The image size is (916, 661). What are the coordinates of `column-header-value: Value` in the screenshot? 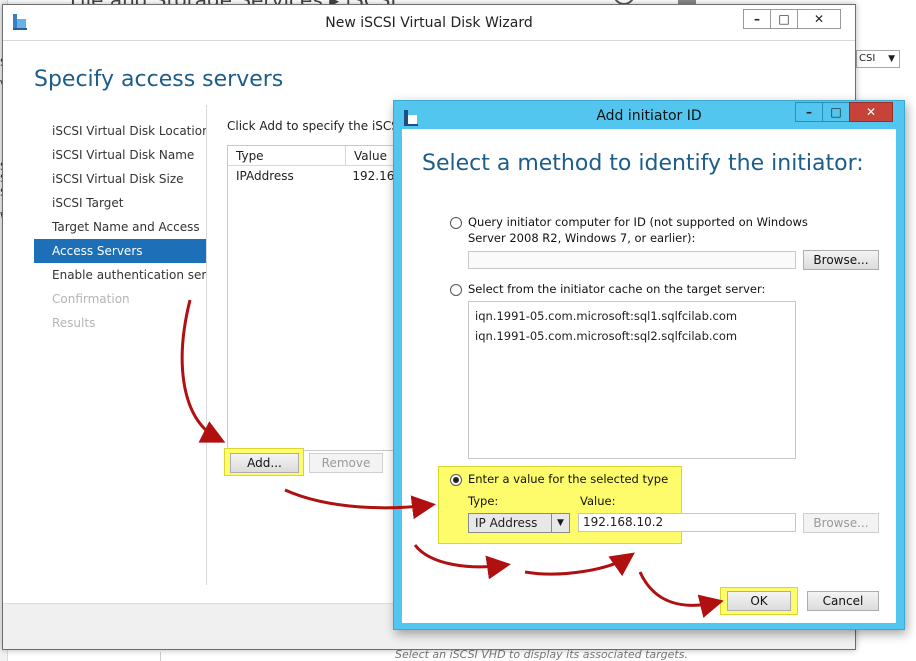 It's located at (366, 155).